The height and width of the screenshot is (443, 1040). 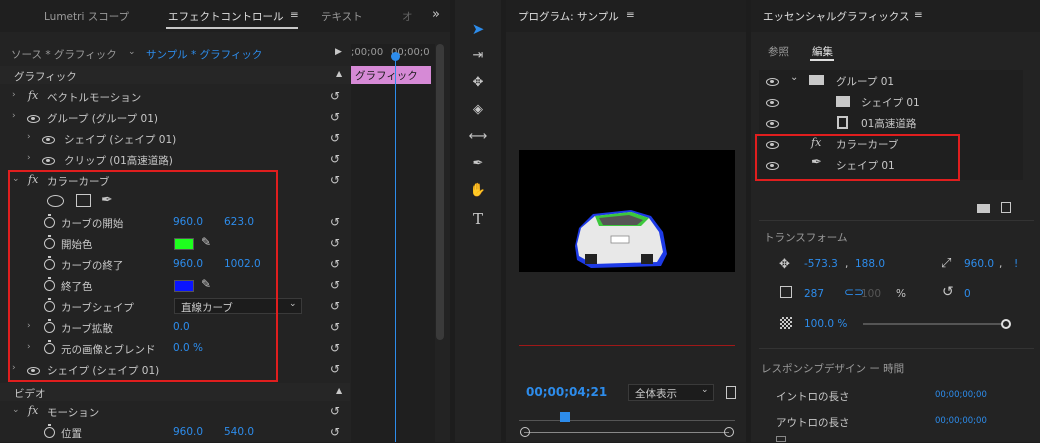 I want to click on tab-edit: 編集, so click(x=822, y=51).